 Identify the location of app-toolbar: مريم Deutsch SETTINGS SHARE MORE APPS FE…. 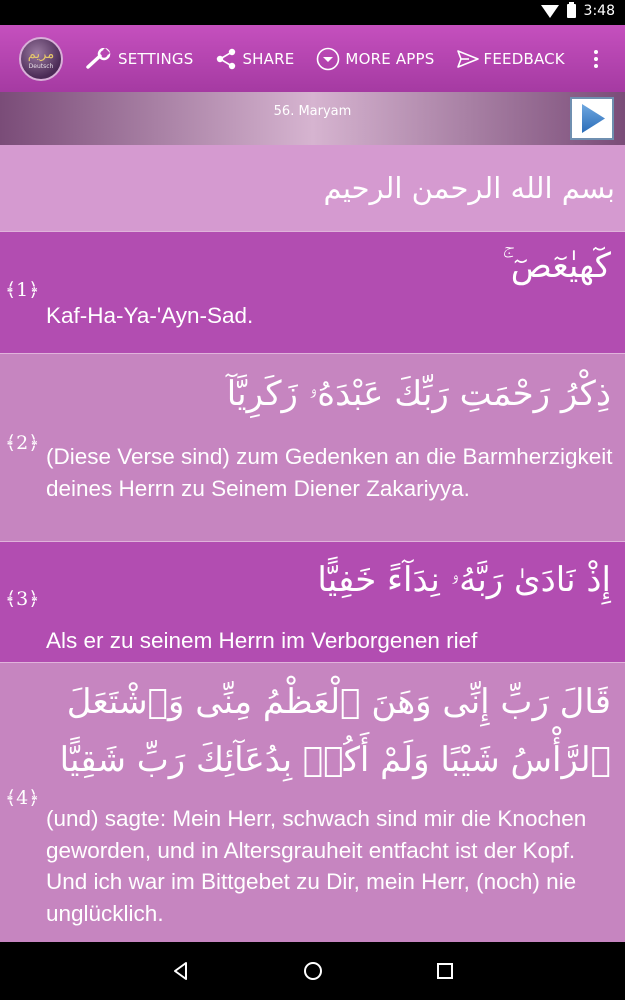
(312, 58).